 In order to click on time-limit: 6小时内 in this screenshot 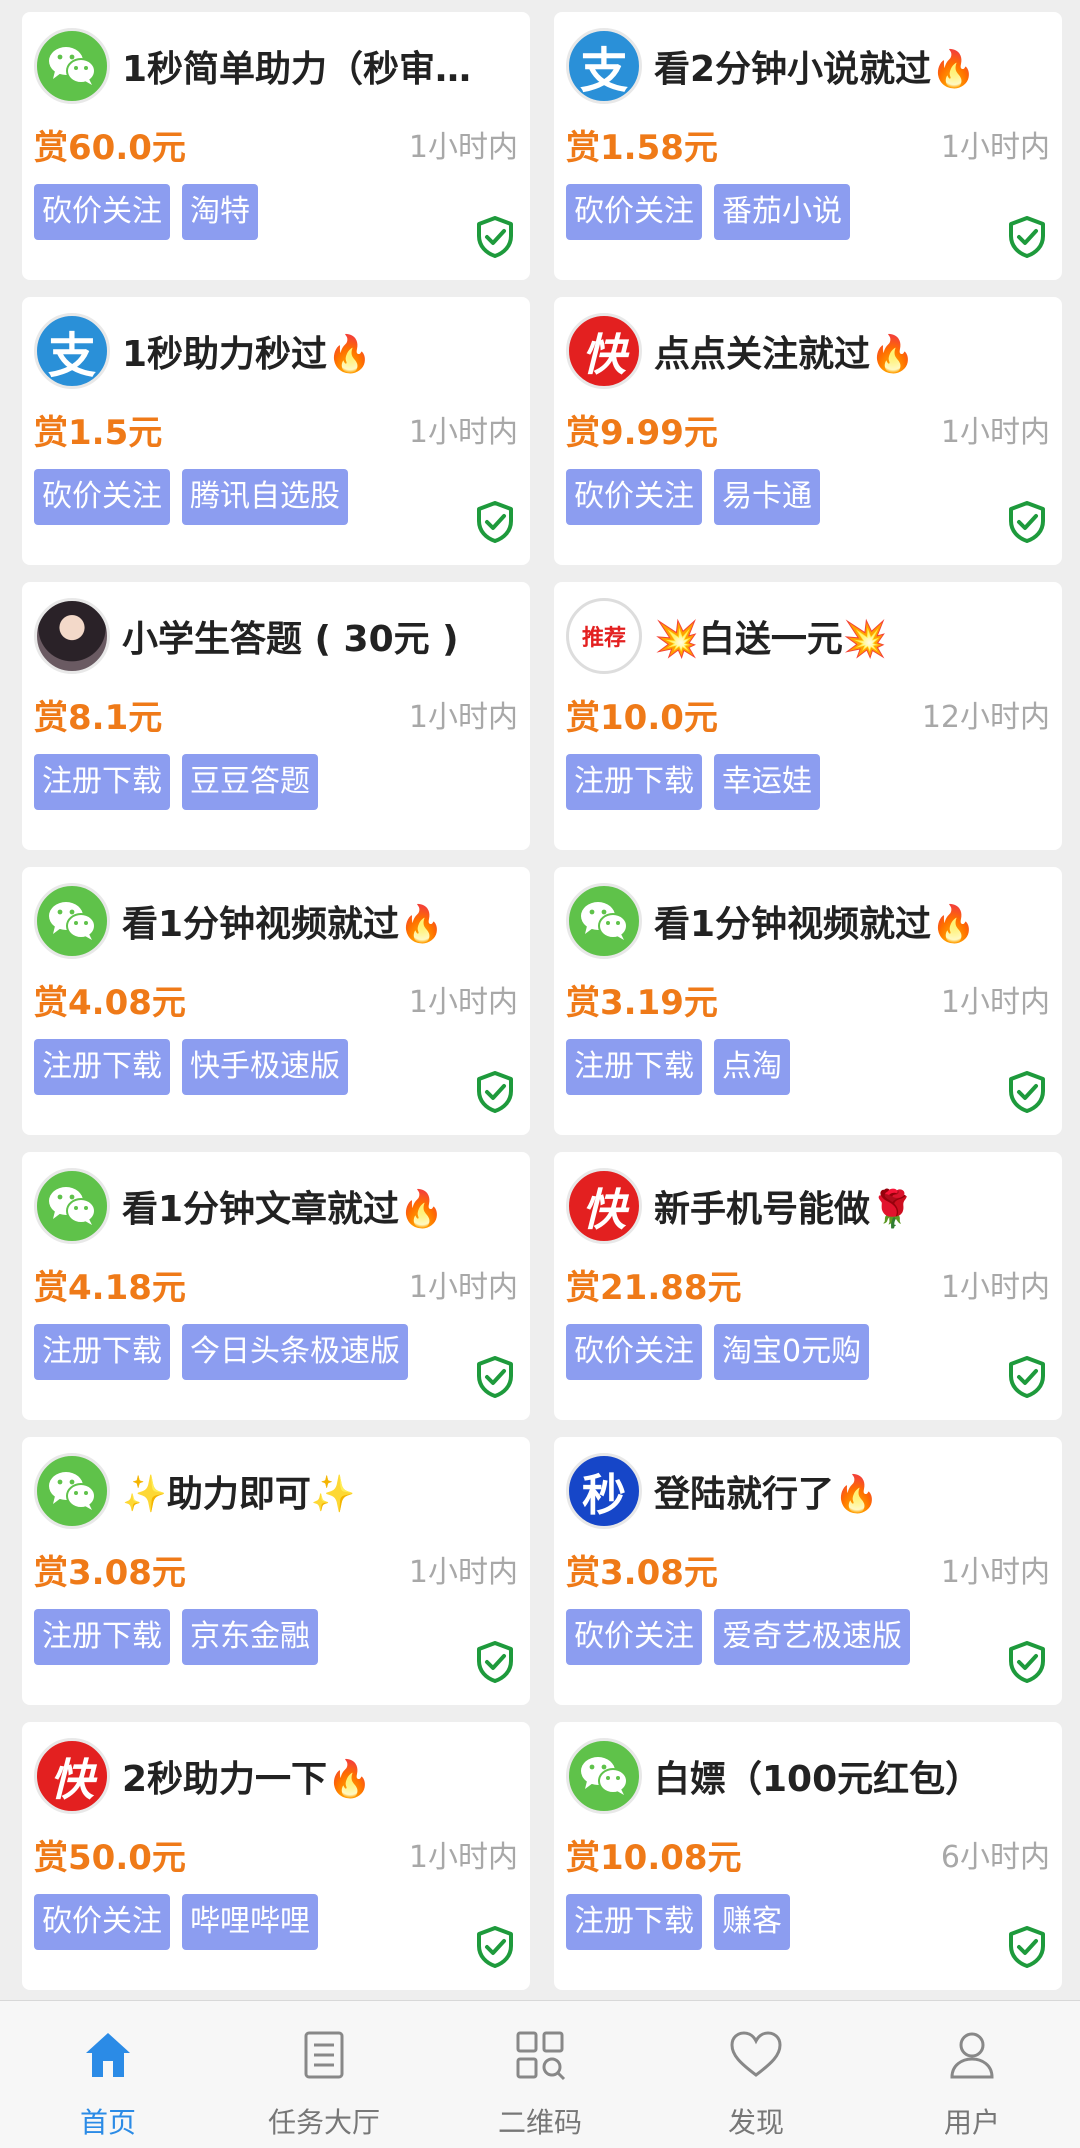, I will do `click(995, 1857)`.